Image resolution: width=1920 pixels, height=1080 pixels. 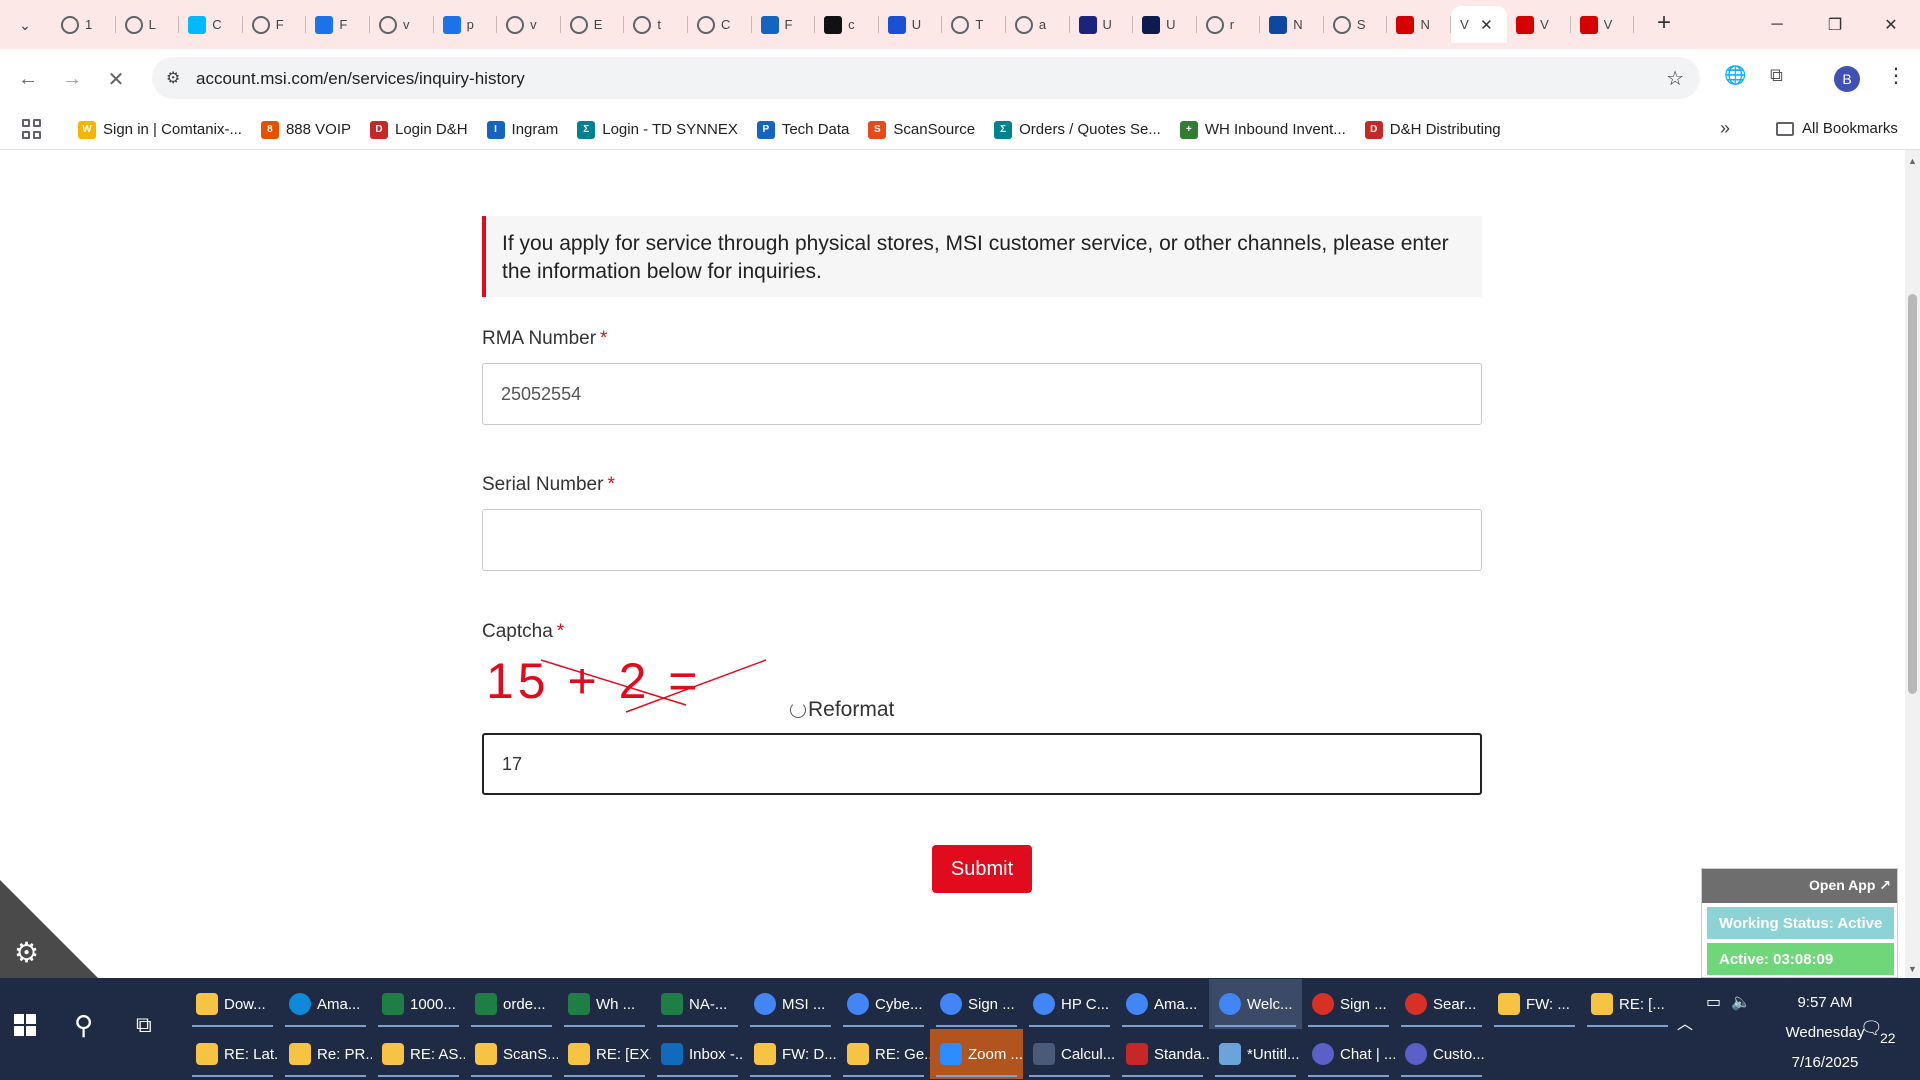 I want to click on tab-7: v, so click(x=529, y=24).